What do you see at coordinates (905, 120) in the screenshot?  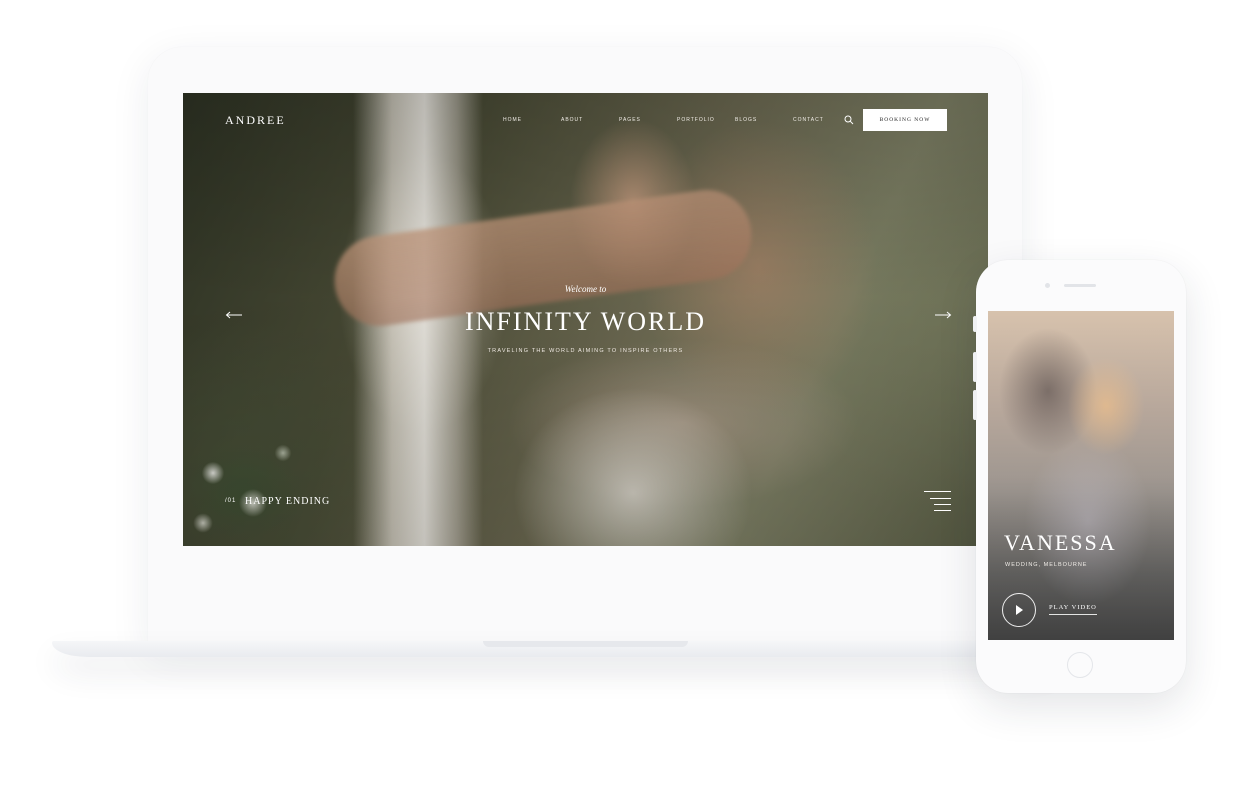 I see `booking-now-button: BOOKING NOW` at bounding box center [905, 120].